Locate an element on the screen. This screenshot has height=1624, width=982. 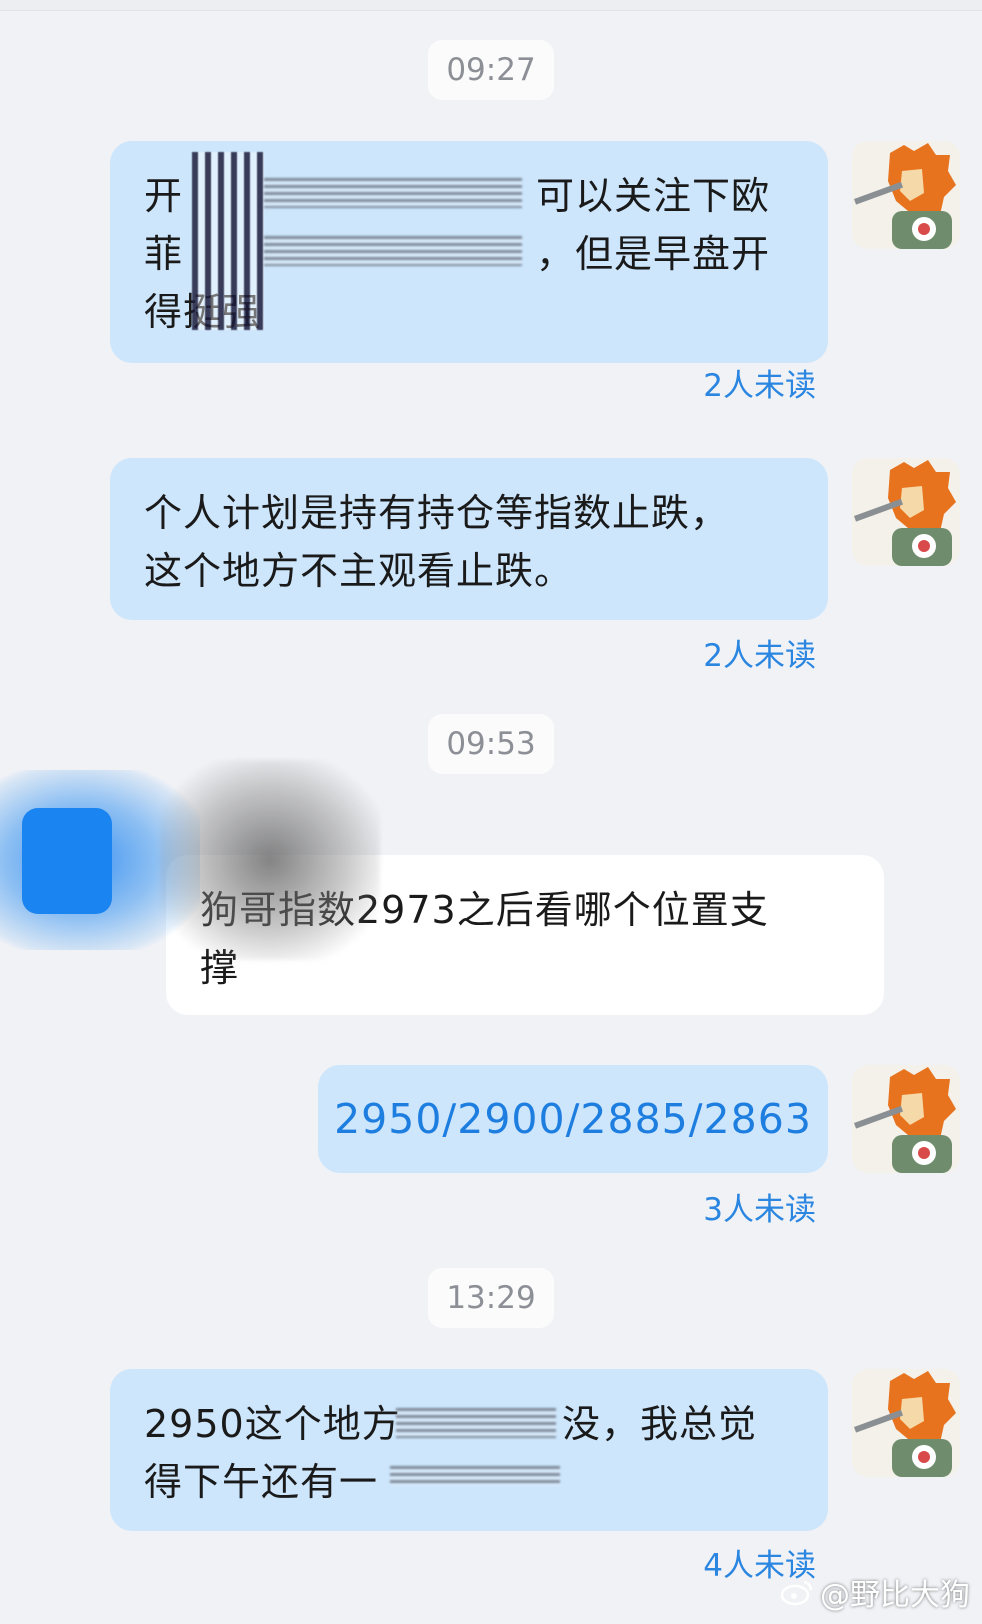
message-bubble: 个人计划是持有持仓等指数止跌， 这个地方不主观看止跌。 is located at coordinates (469, 539).